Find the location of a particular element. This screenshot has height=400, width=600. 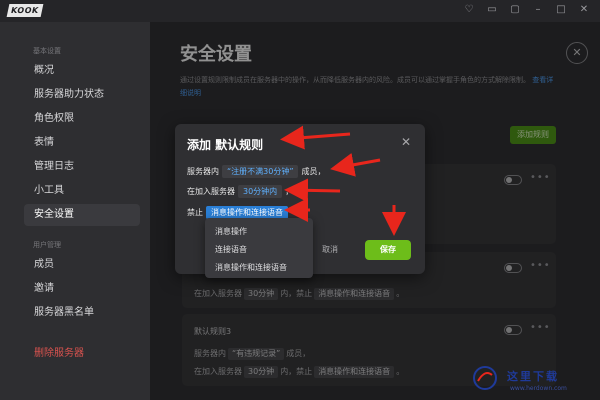

restriction-dropdown: 消息操作 连接语音 消息操作和连接语音 is located at coordinates (259, 248).